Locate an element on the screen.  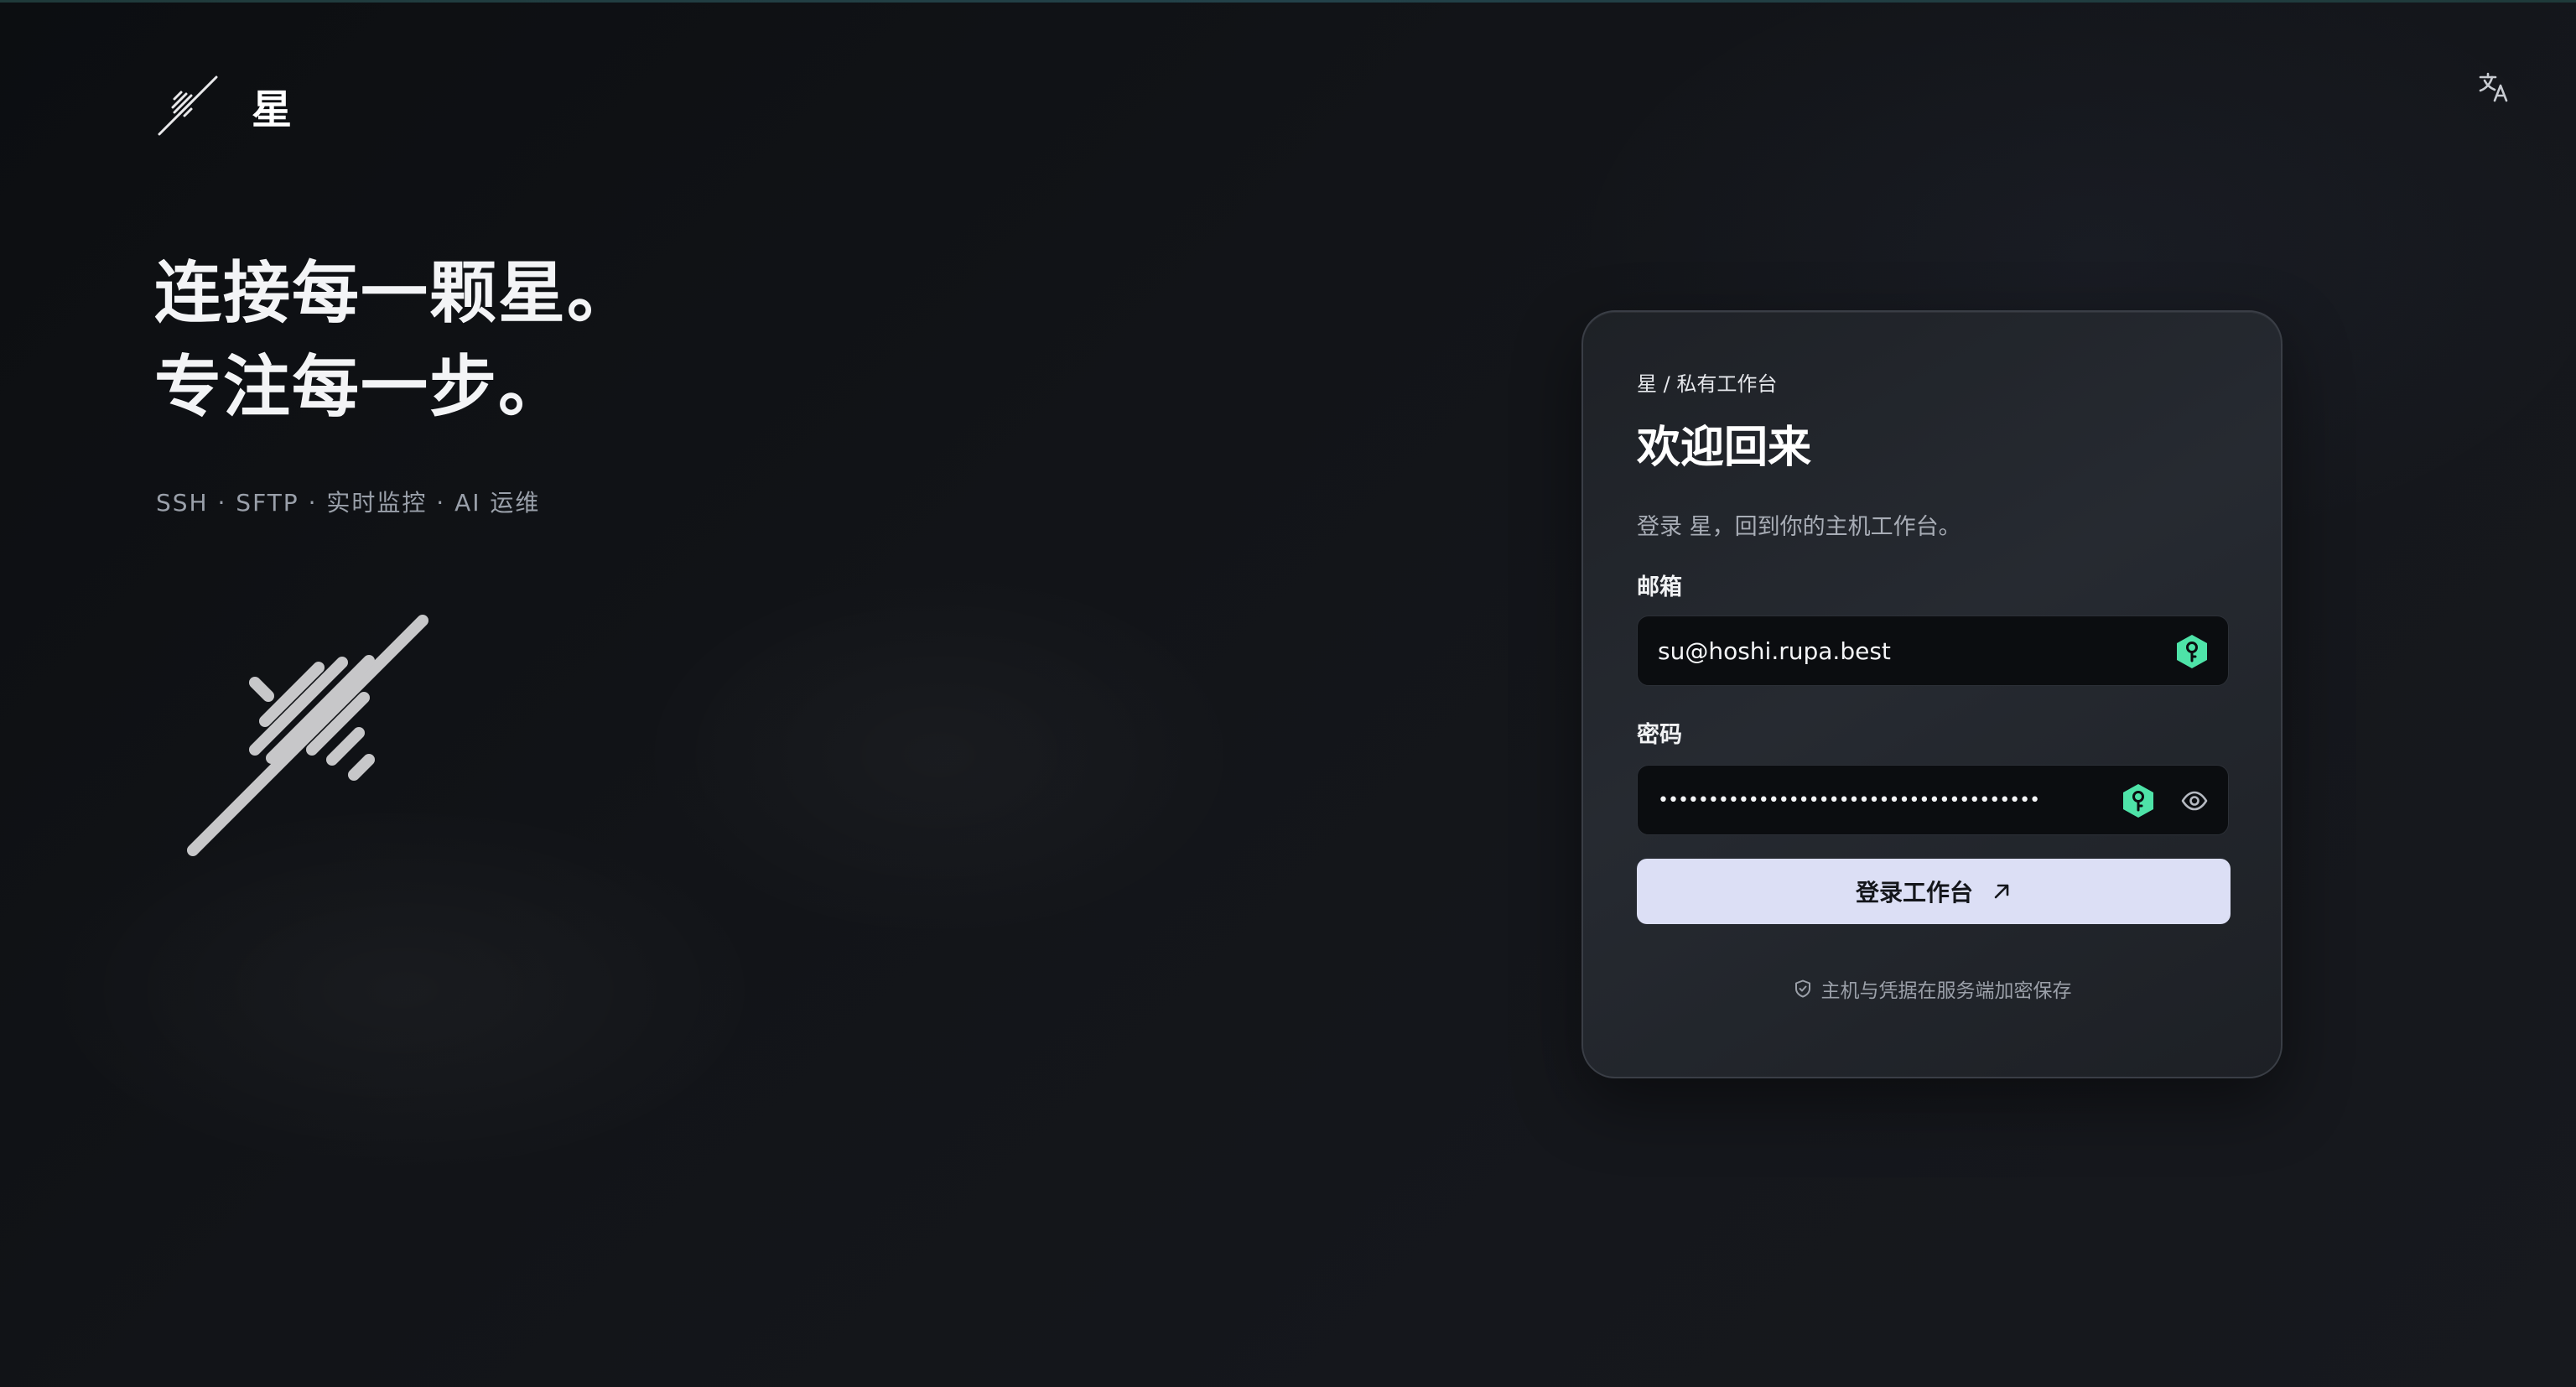
hero-headline-line-1: 连接每一颗星。 is located at coordinates (395, 293).